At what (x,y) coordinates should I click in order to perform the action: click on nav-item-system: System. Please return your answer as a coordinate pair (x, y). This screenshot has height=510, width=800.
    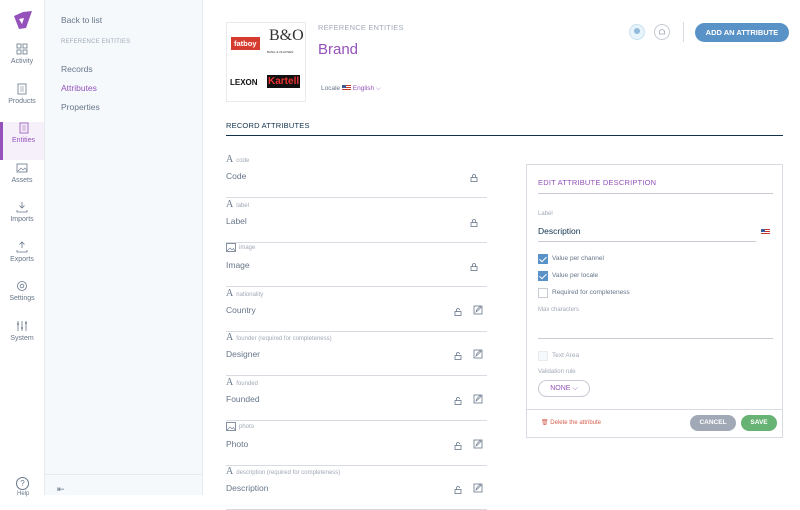
    Looking at the image, I should click on (22, 339).